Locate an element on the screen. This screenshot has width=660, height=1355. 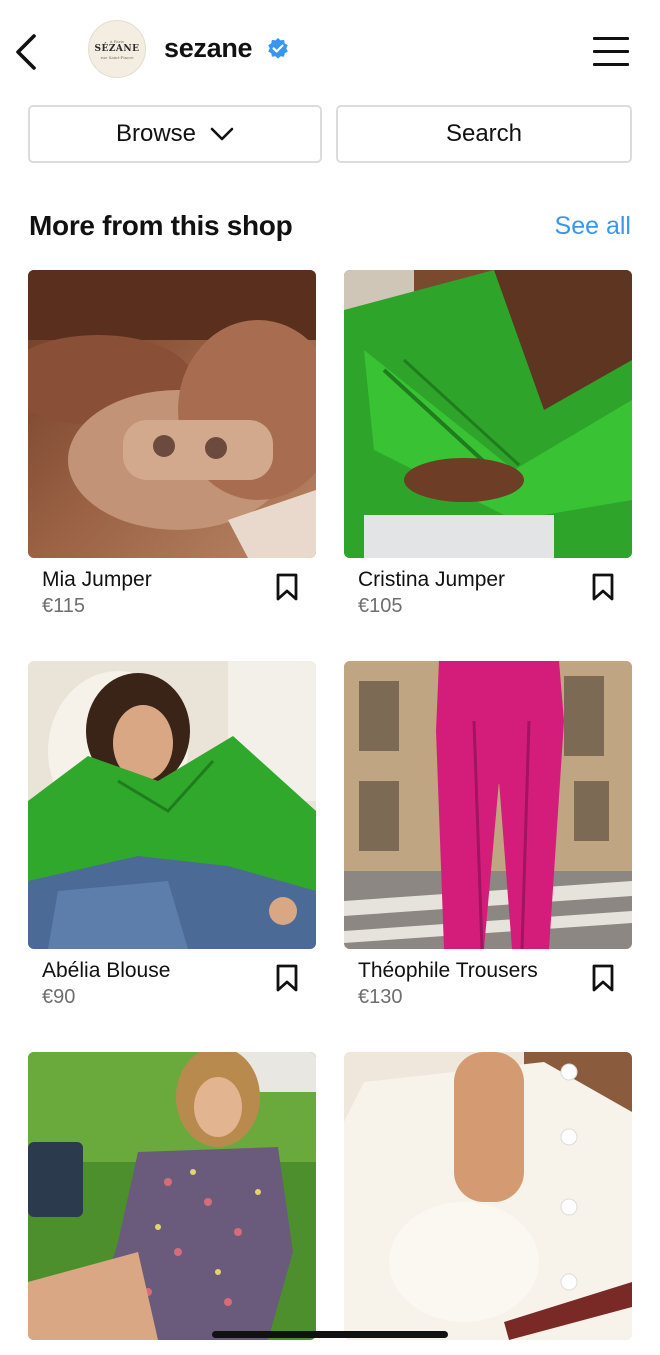
browse-button: Browse is located at coordinates (175, 134).